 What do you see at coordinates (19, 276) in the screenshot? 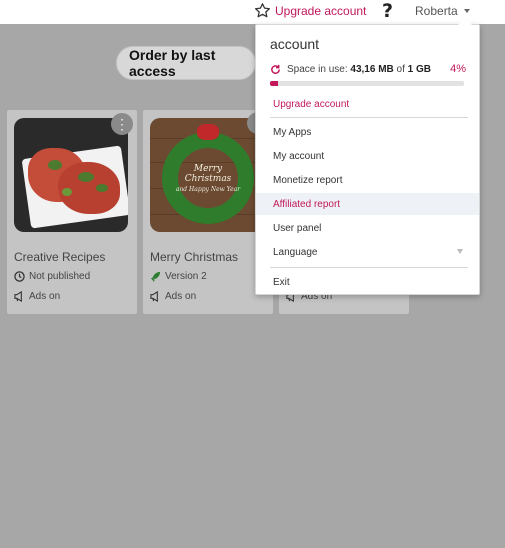
I see `clock-icon` at bounding box center [19, 276].